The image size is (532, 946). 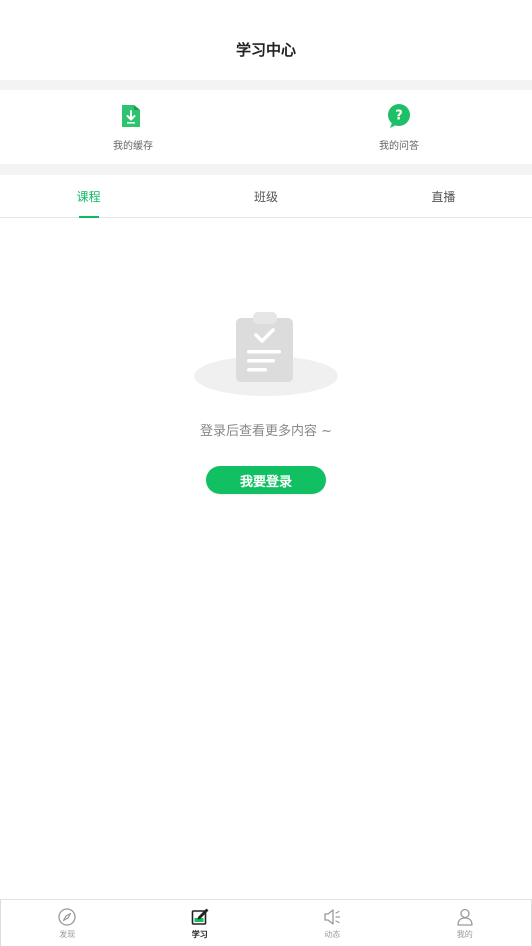 What do you see at coordinates (200, 916) in the screenshot?
I see `study-edit-icon` at bounding box center [200, 916].